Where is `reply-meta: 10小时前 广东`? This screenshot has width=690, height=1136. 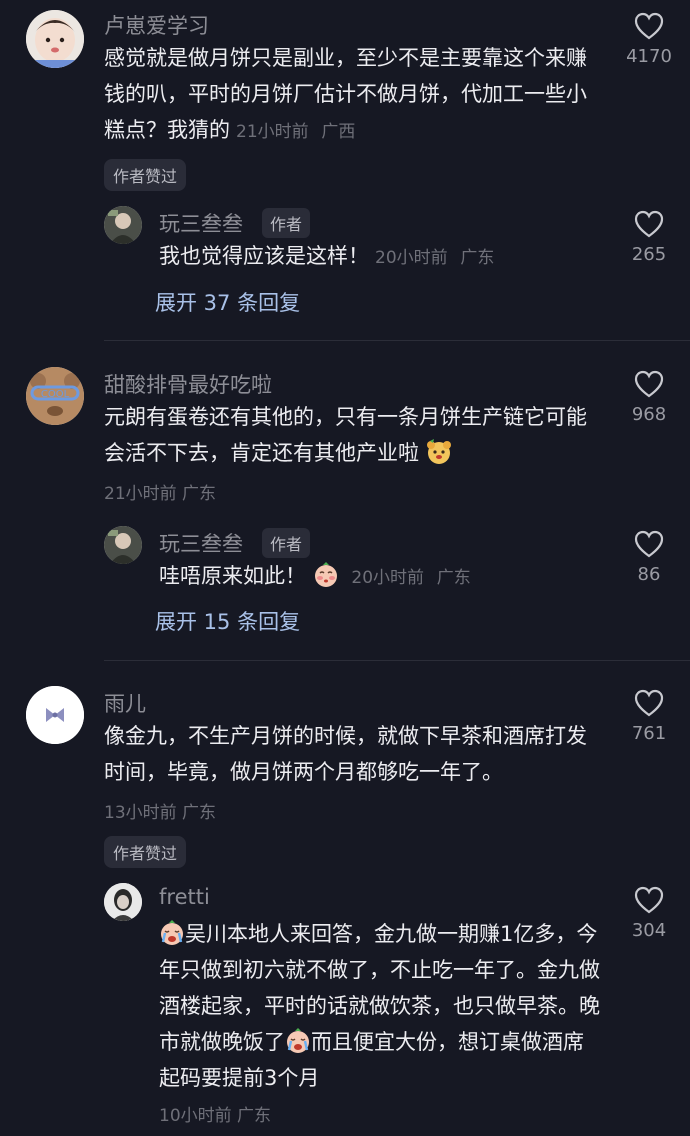 reply-meta: 10小时前 广东 is located at coordinates (215, 1113).